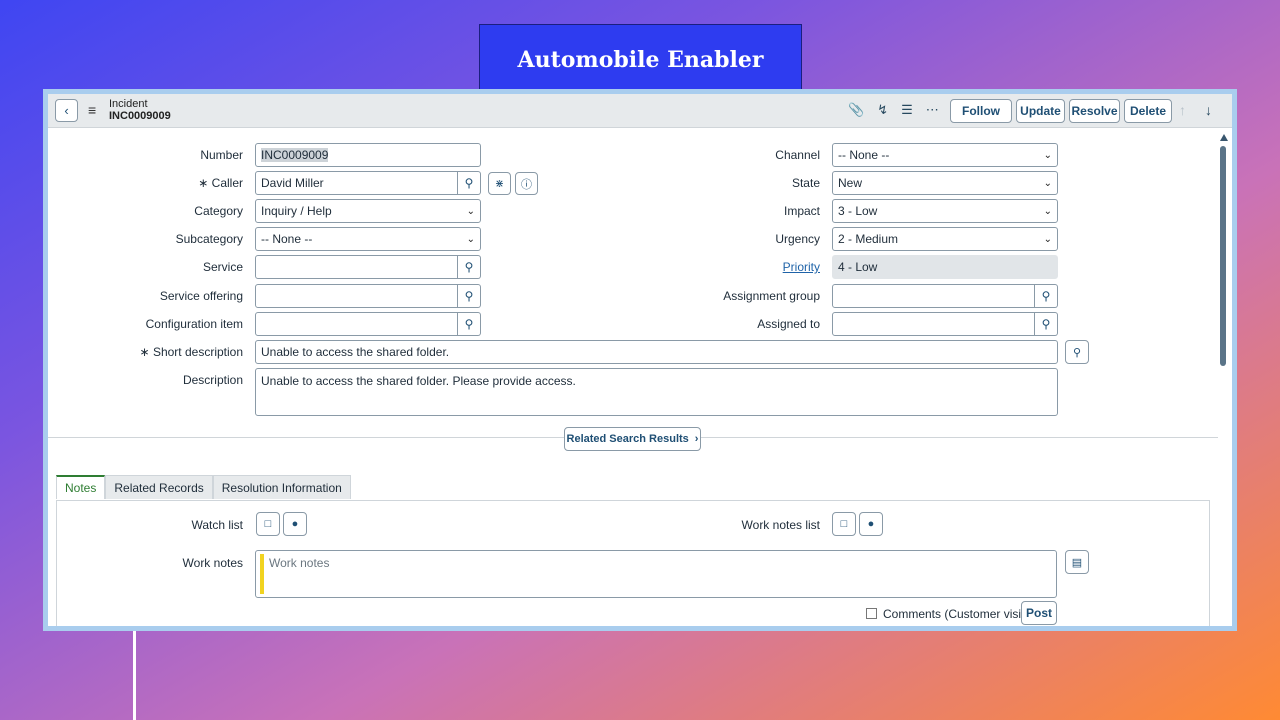  Describe the element at coordinates (356, 296) in the screenshot. I see `service-offering-field` at that location.